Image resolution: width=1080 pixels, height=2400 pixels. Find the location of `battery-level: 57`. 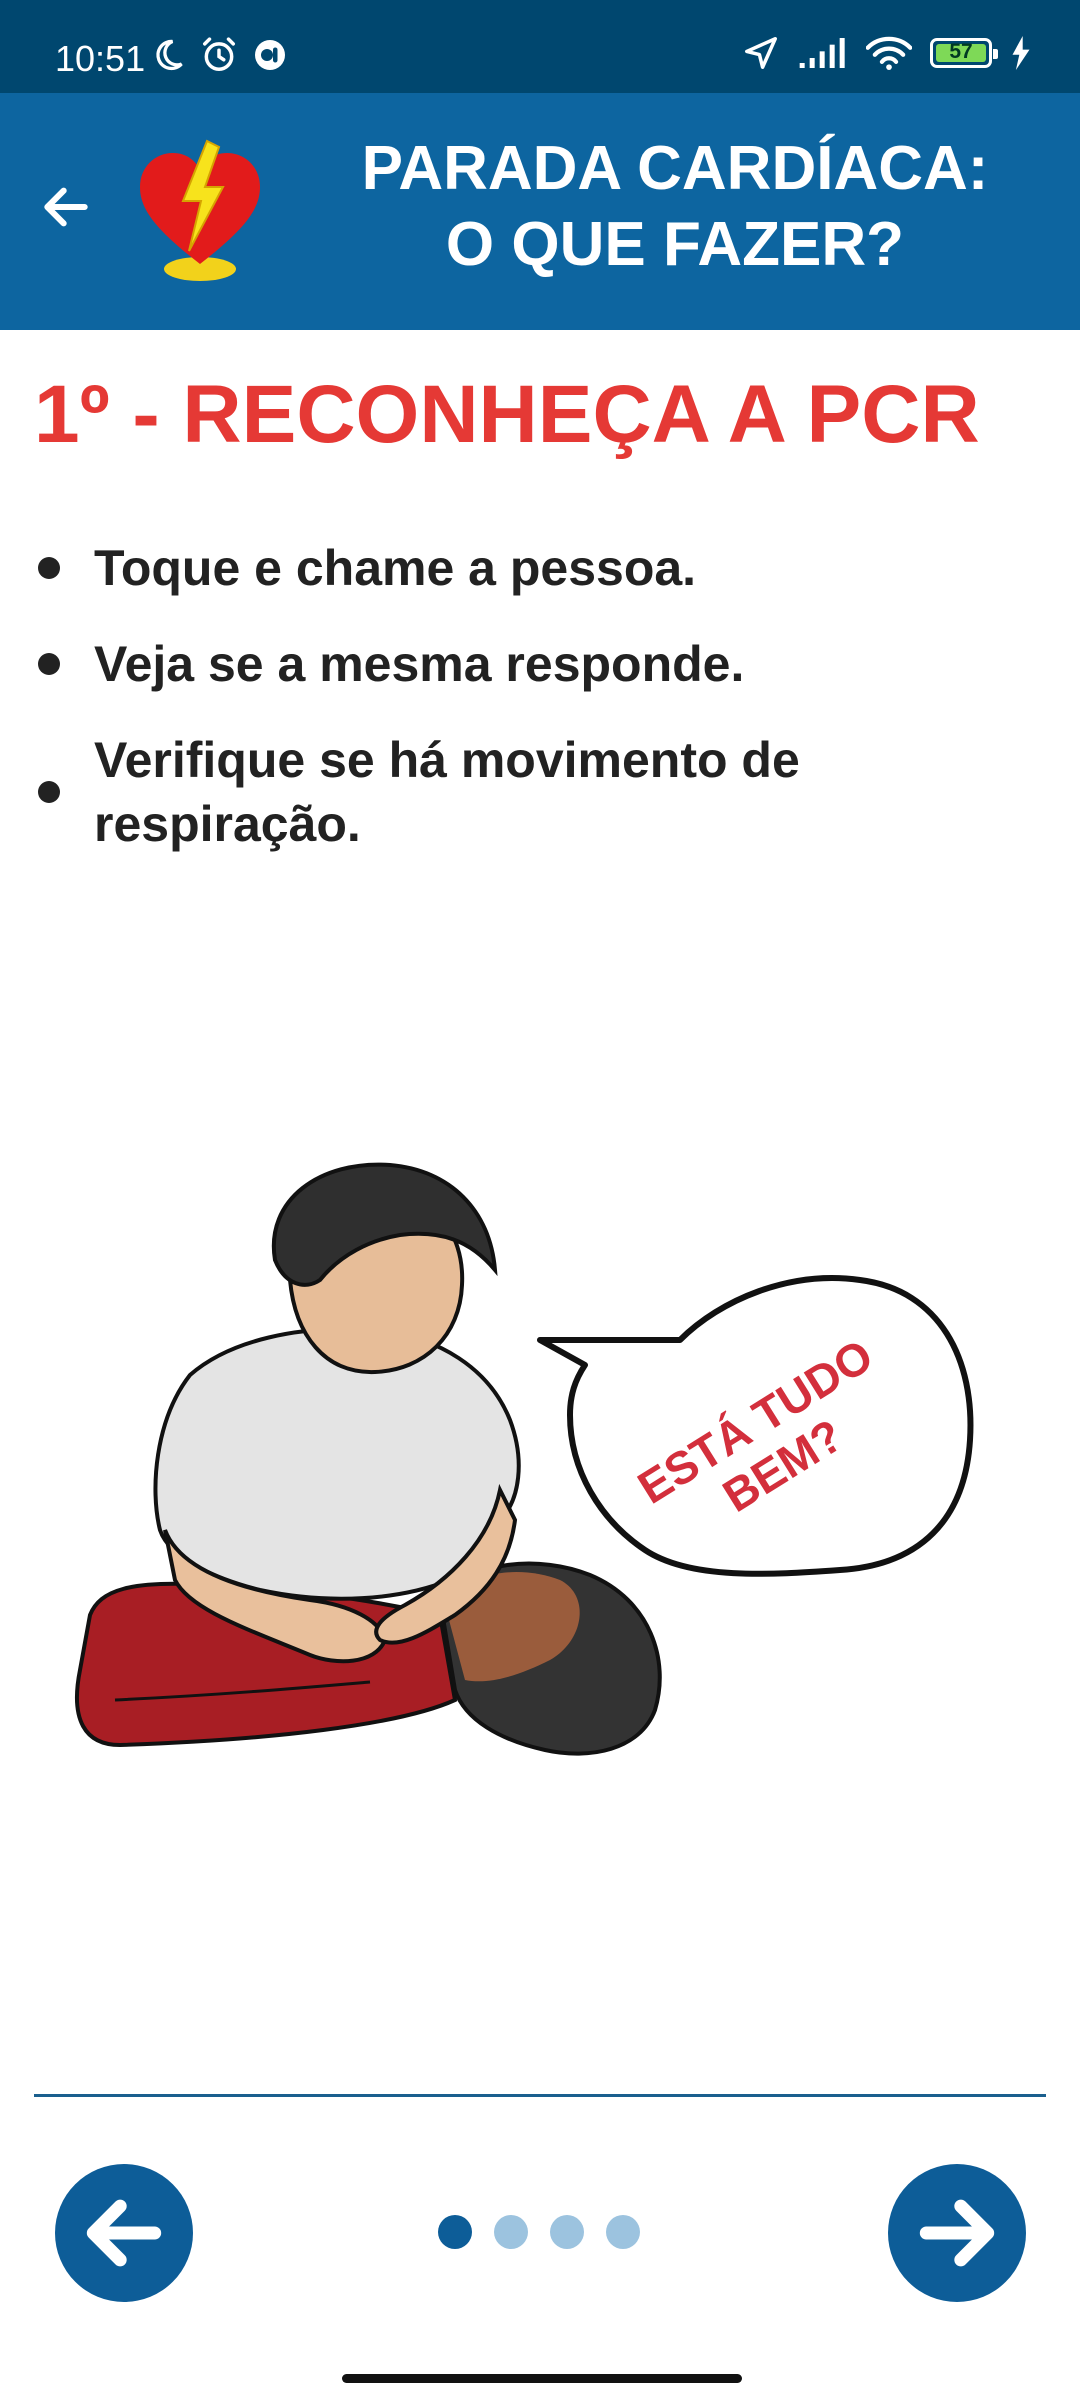

battery-level: 57 is located at coordinates (961, 51).